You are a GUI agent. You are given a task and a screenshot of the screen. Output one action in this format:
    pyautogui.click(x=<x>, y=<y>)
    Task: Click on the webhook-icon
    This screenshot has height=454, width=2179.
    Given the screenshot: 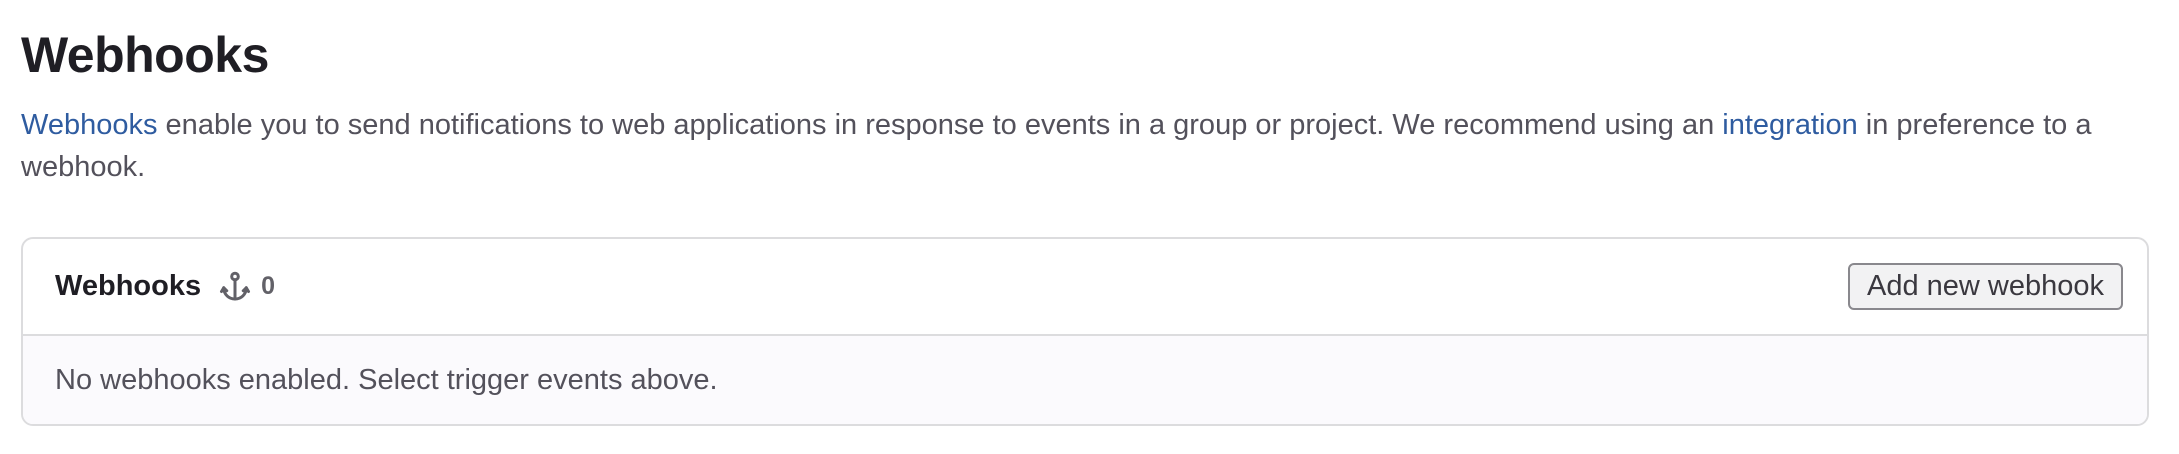 What is the action you would take?
    pyautogui.click(x=235, y=285)
    